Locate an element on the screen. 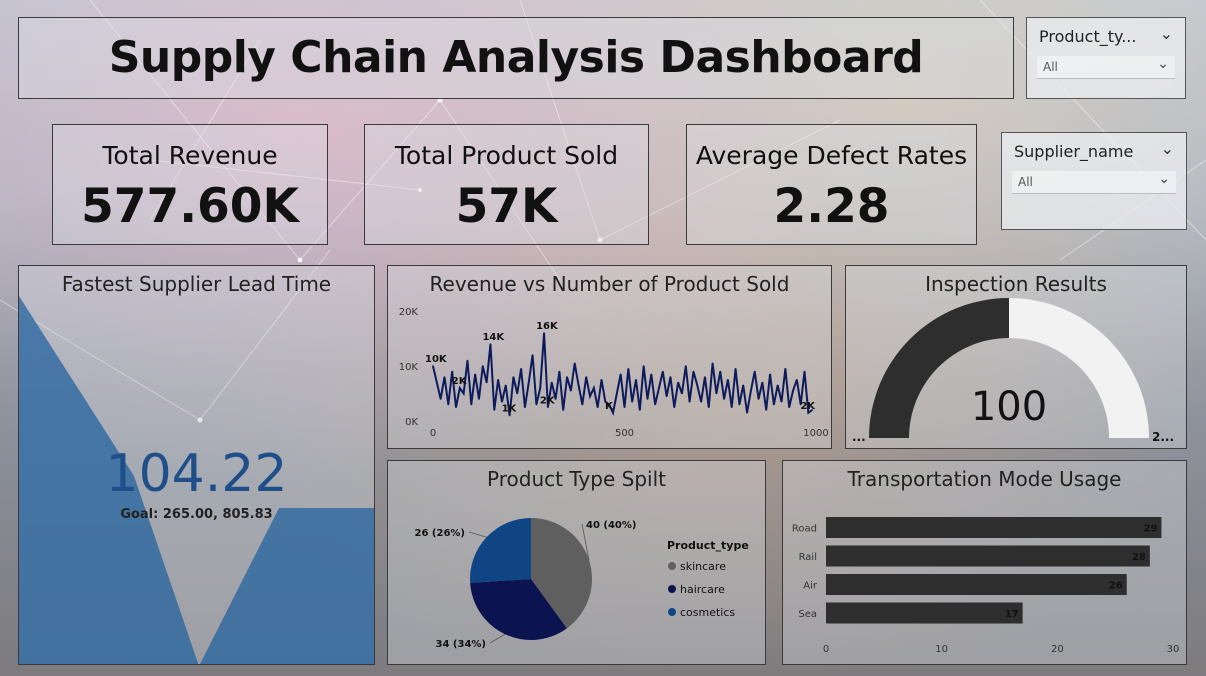 This screenshot has width=1206, height=676. kpi-total-revenue: Total Revenue 577.60K is located at coordinates (190, 184).